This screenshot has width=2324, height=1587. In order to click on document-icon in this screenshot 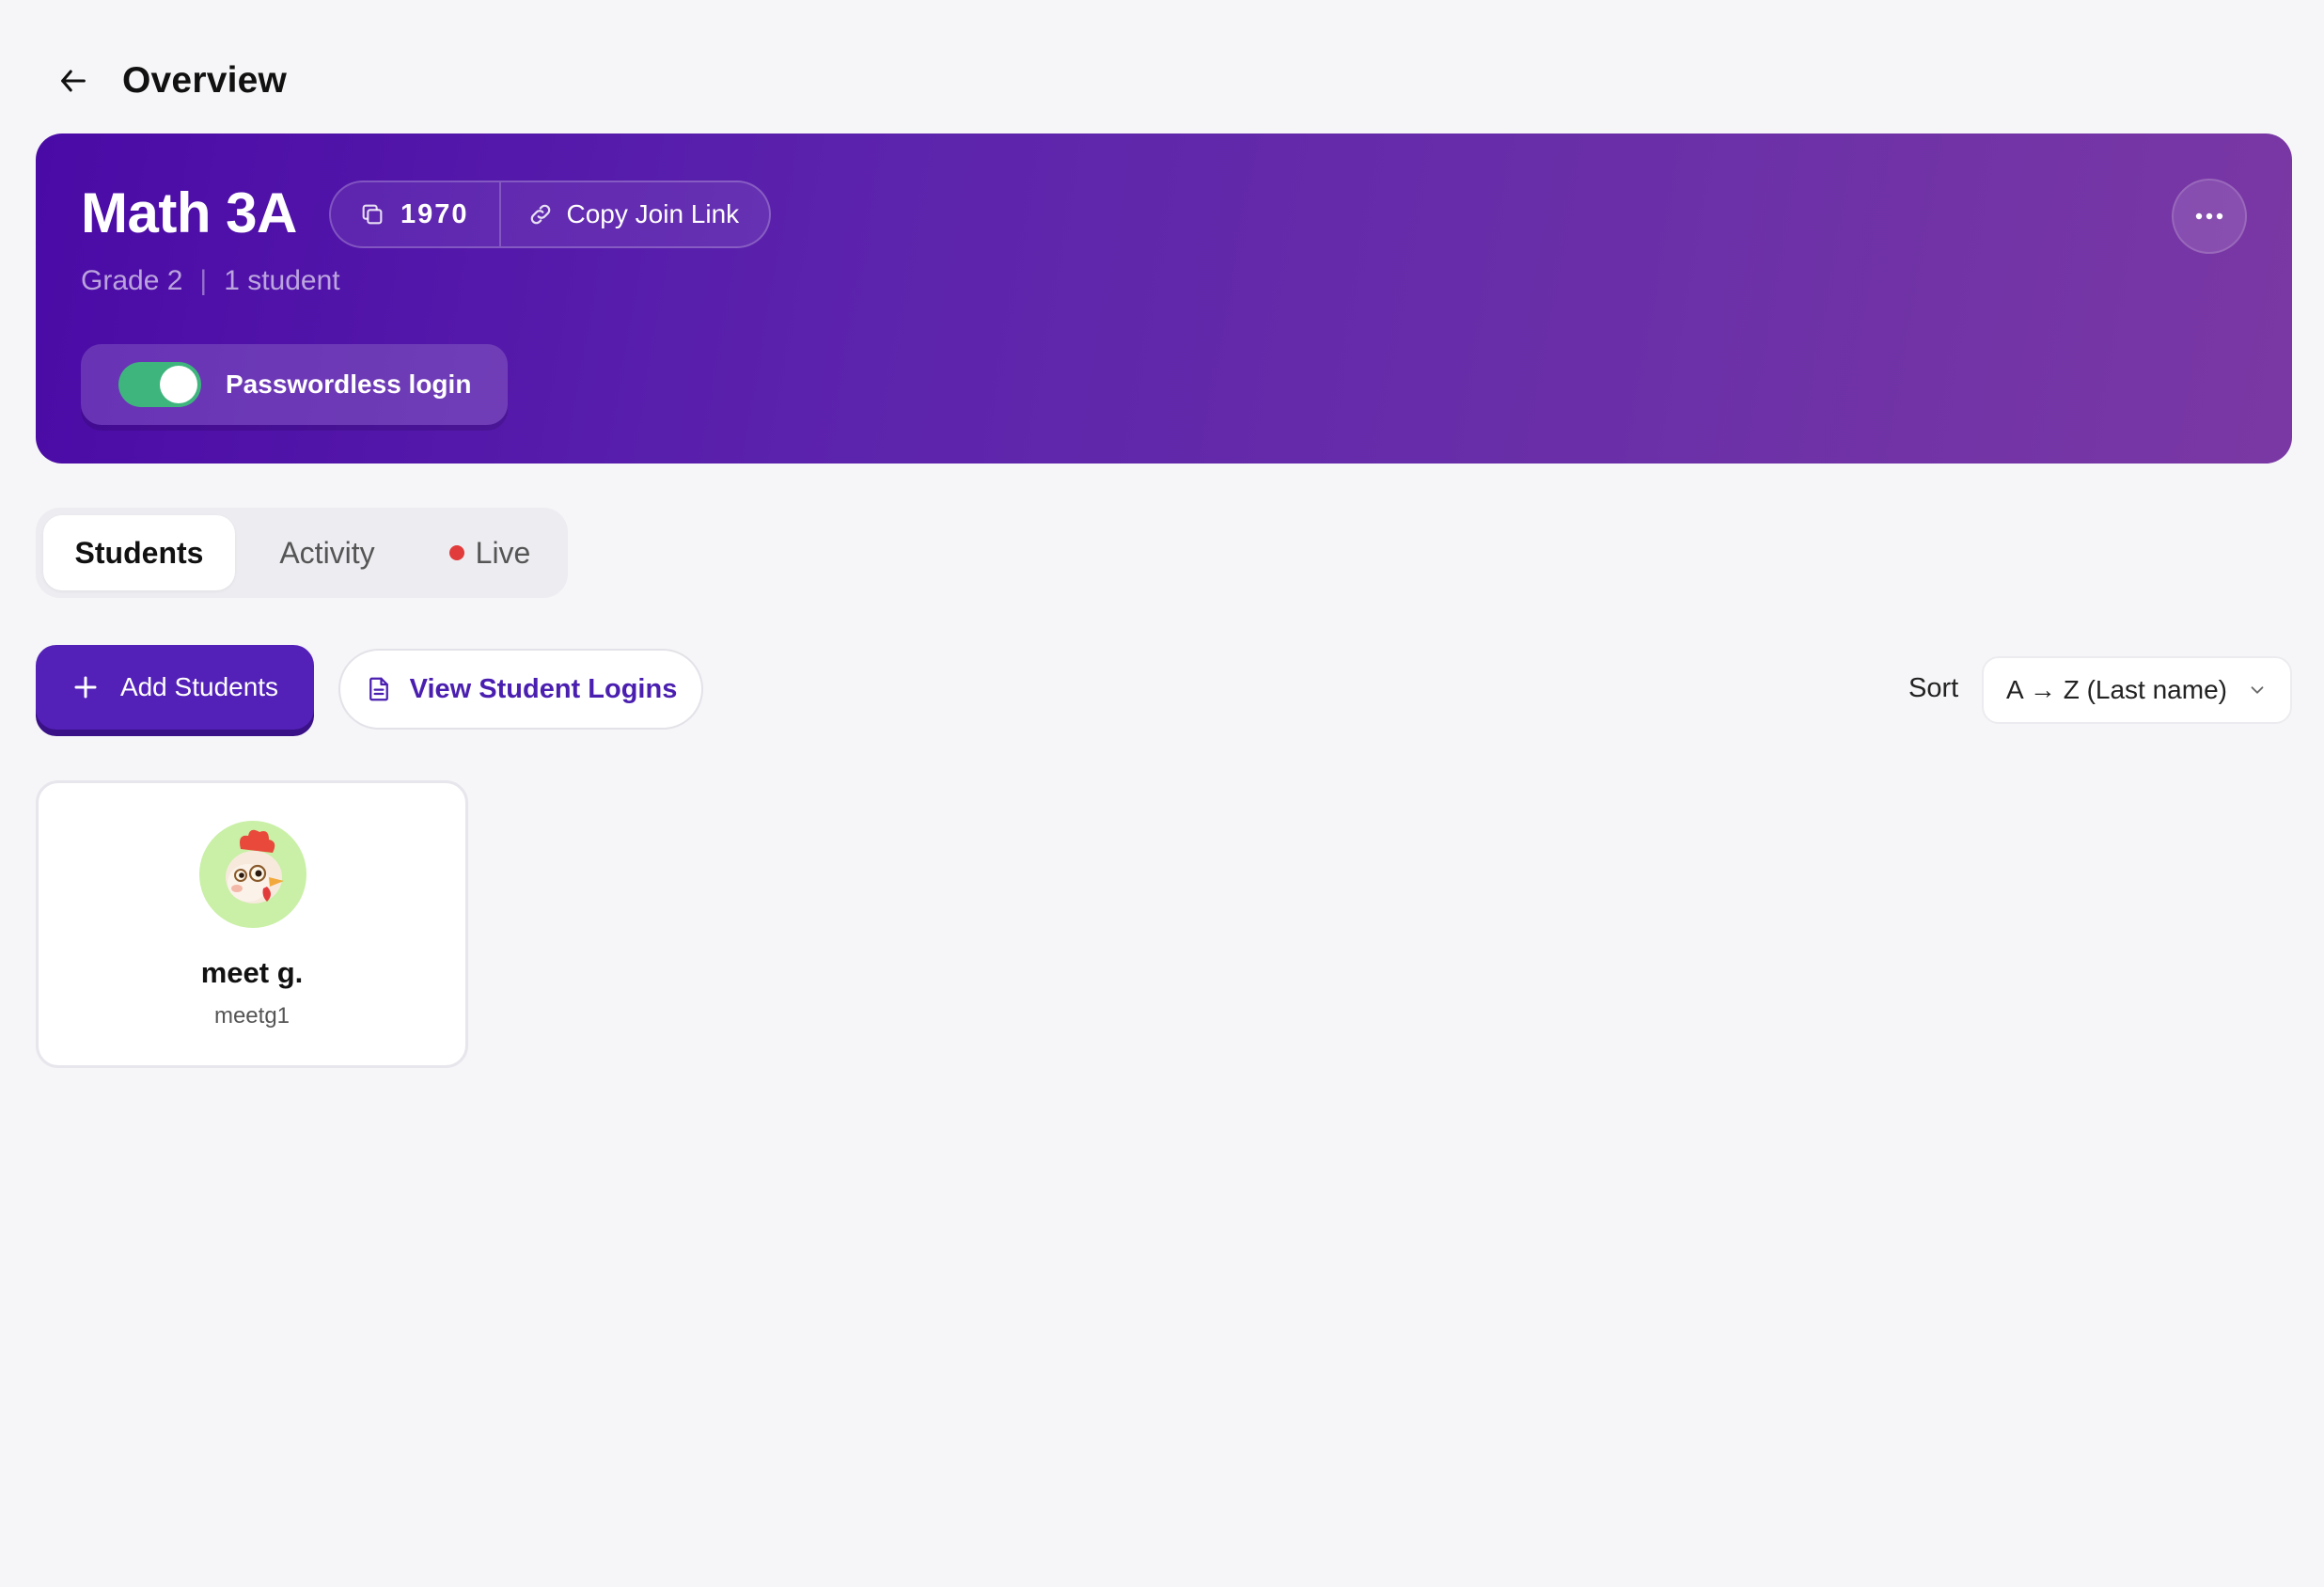, I will do `click(378, 689)`.